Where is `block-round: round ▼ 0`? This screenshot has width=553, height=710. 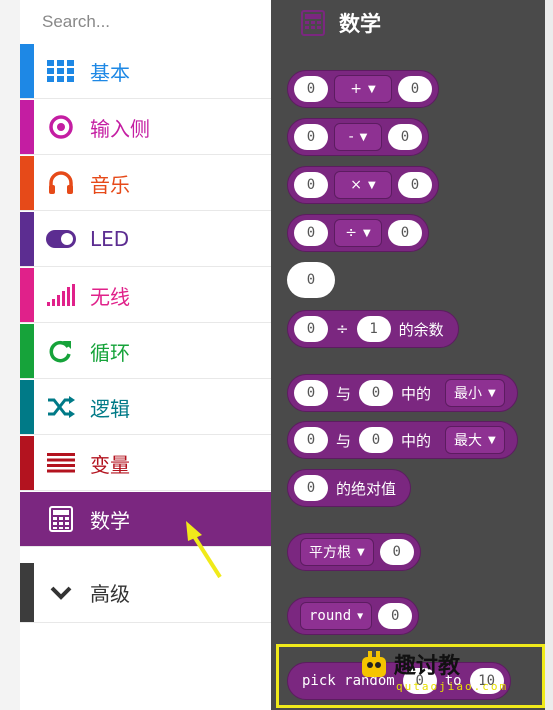 block-round: round ▼ 0 is located at coordinates (353, 616).